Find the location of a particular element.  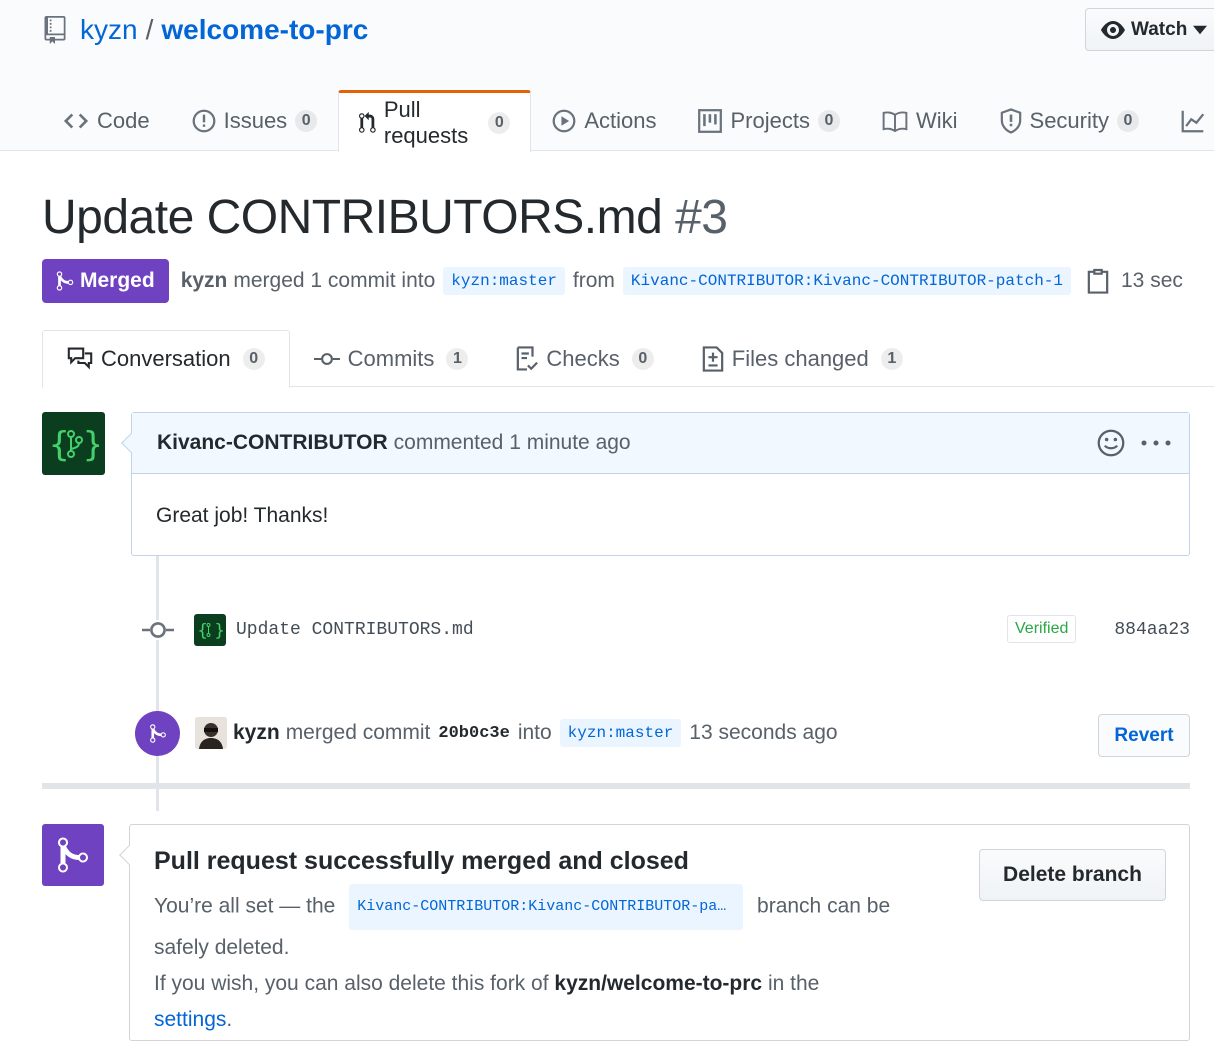

merge-actor-link: kyzn is located at coordinates (256, 733).